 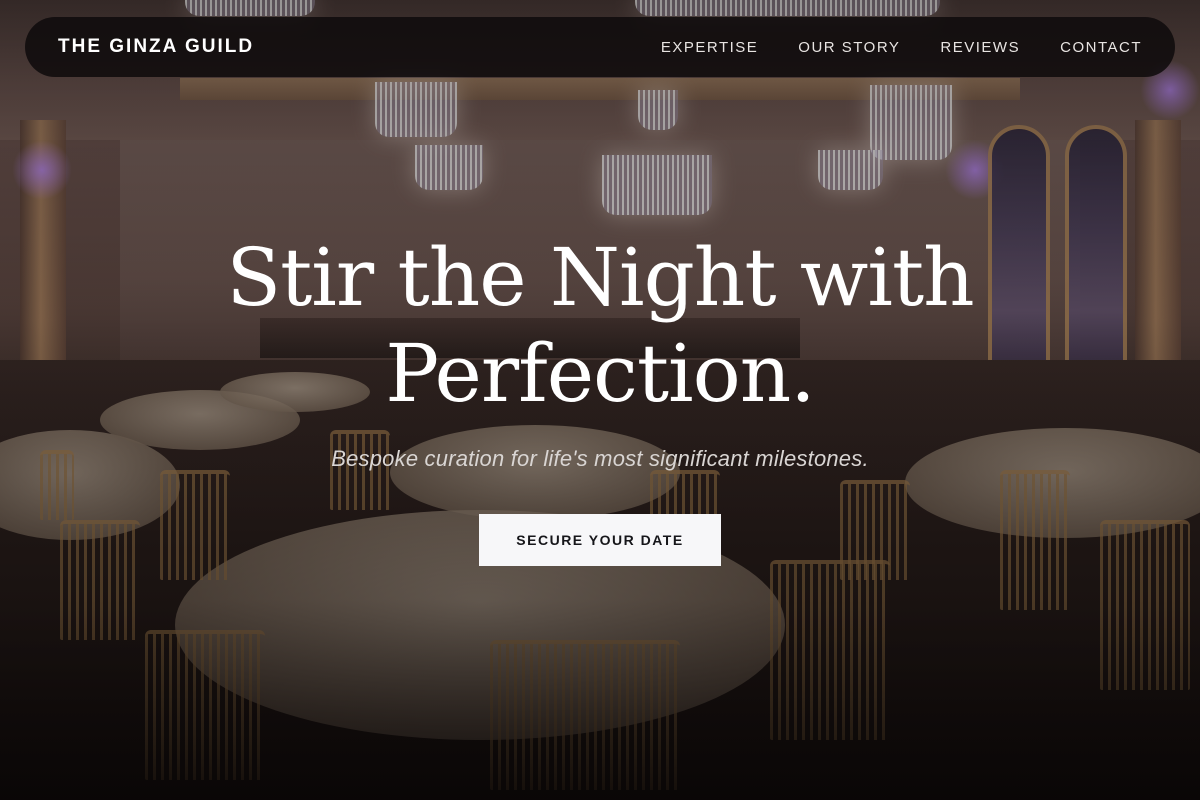 What do you see at coordinates (1101, 47) in the screenshot?
I see `nav-link-contact: CONTACT` at bounding box center [1101, 47].